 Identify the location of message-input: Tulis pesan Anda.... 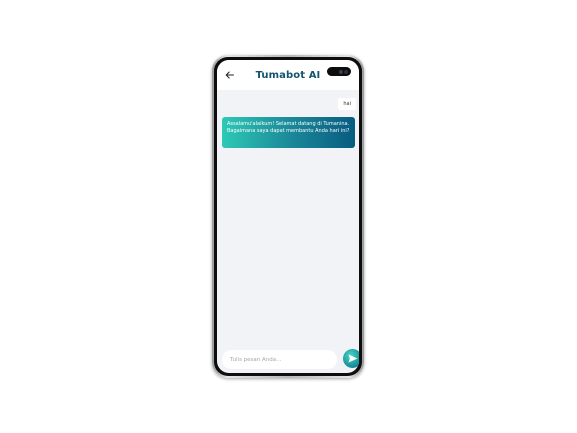
(279, 359).